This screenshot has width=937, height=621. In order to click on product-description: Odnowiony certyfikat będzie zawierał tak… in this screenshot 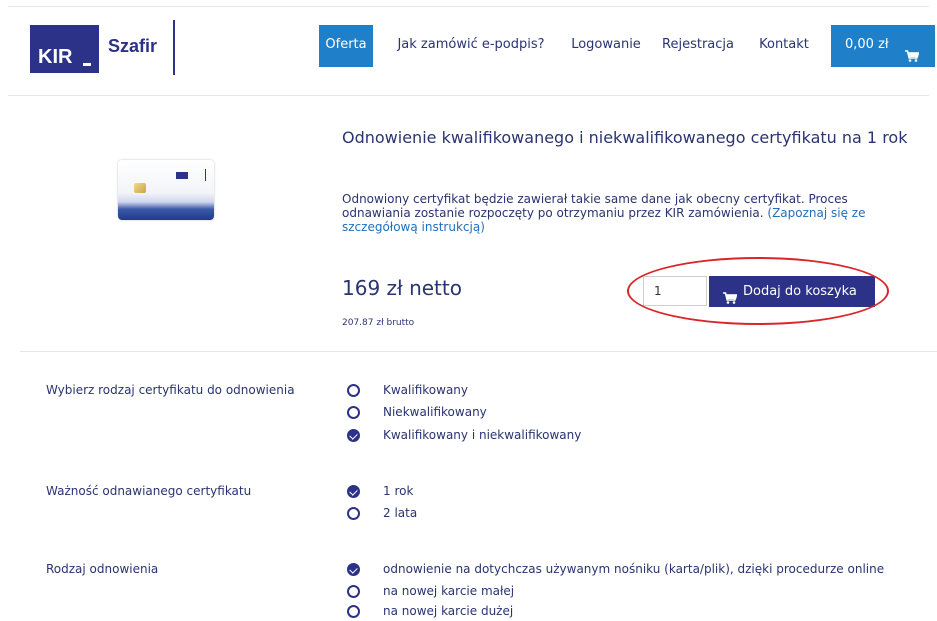, I will do `click(629, 213)`.